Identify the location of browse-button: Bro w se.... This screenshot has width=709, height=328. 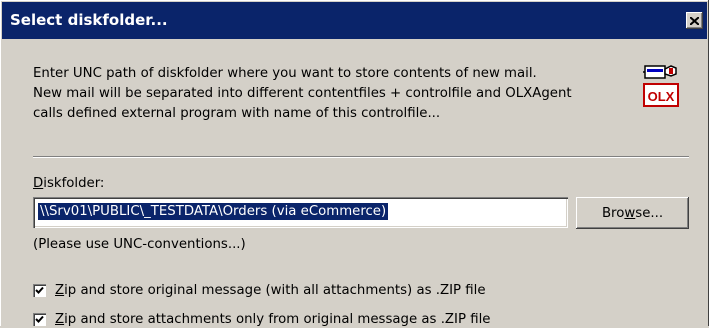
(632, 213).